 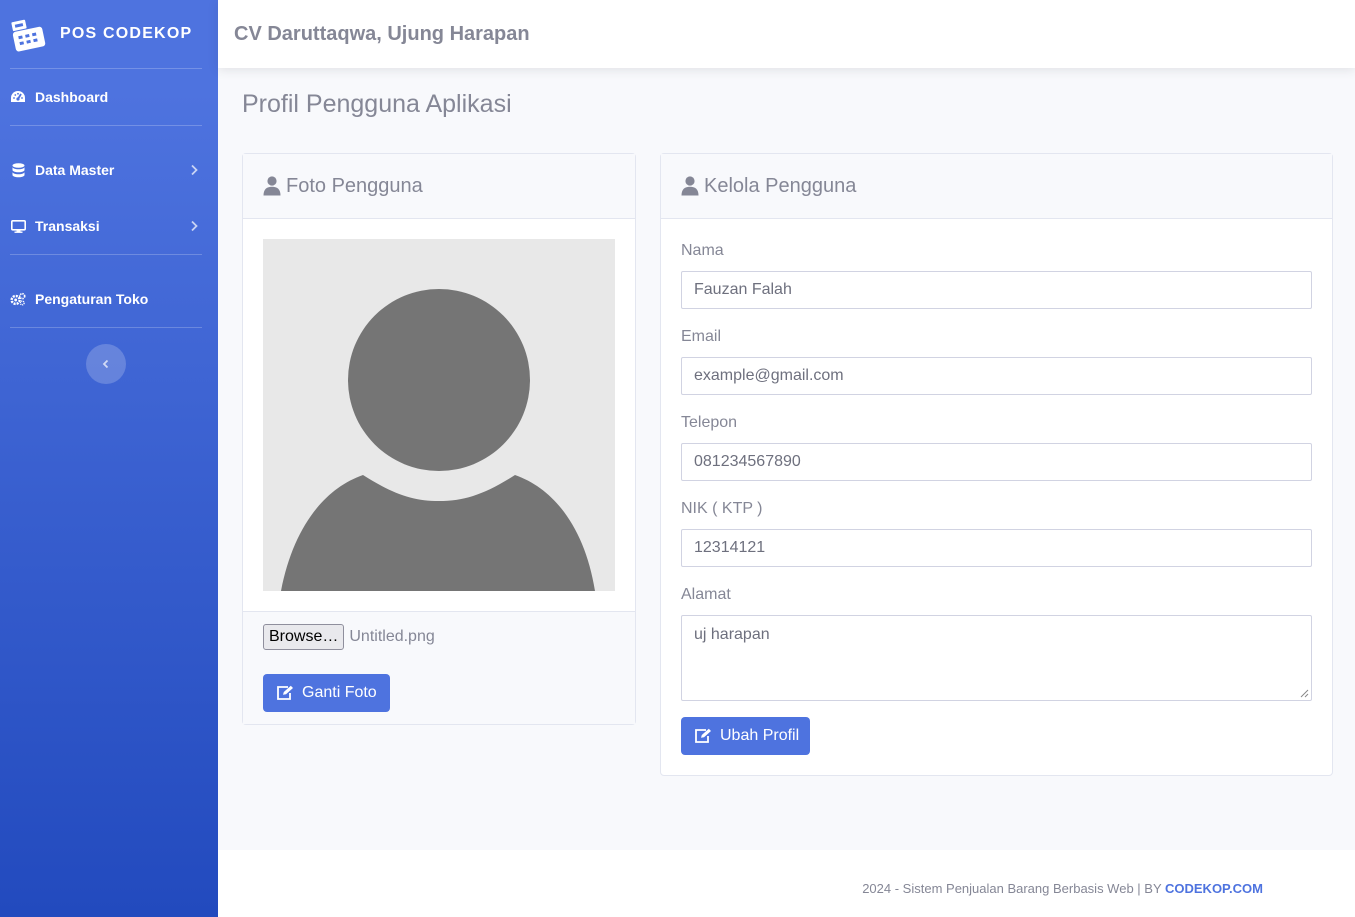 What do you see at coordinates (28, 35) in the screenshot?
I see `cash-register-icon` at bounding box center [28, 35].